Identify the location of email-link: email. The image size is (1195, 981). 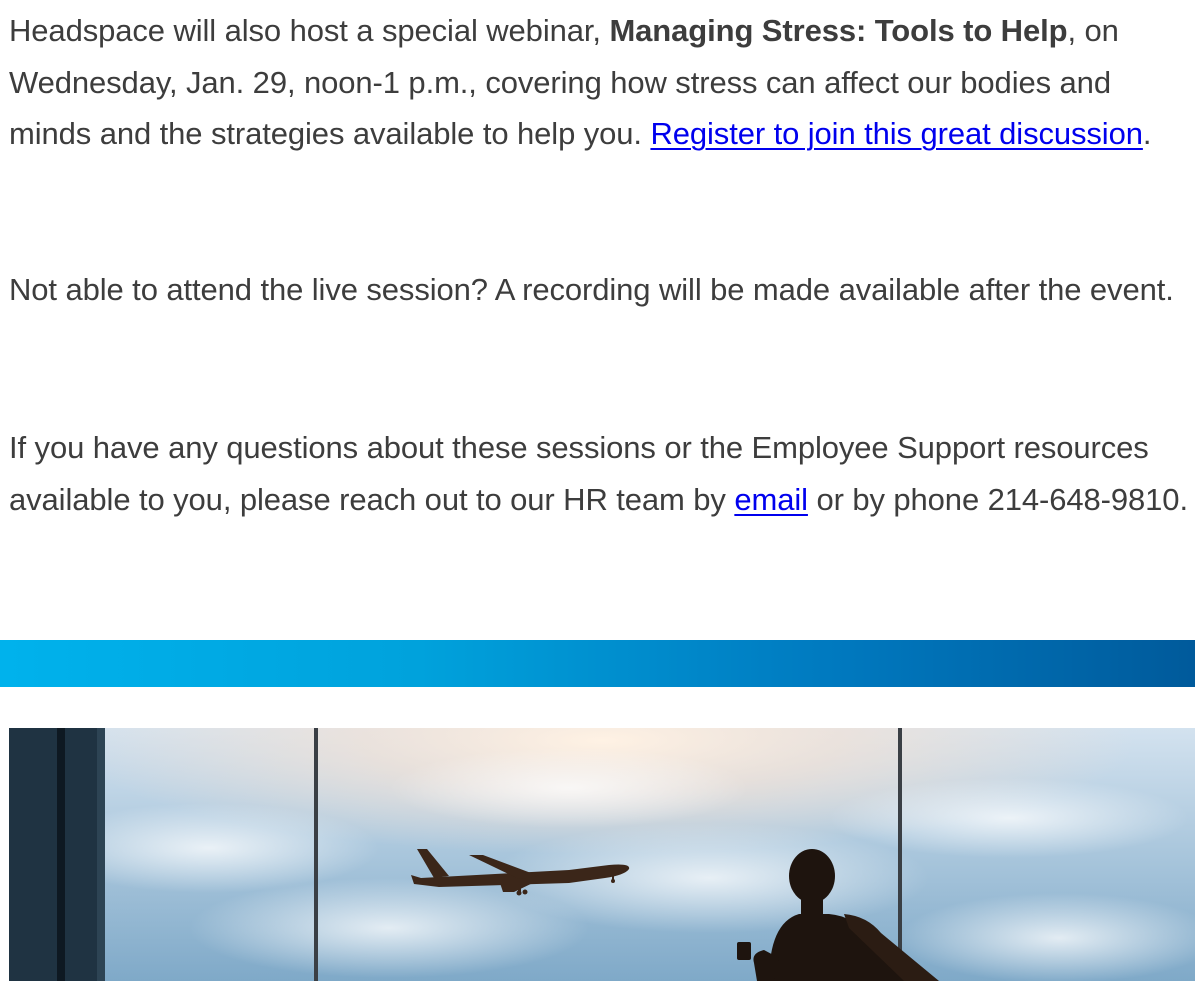
(771, 499).